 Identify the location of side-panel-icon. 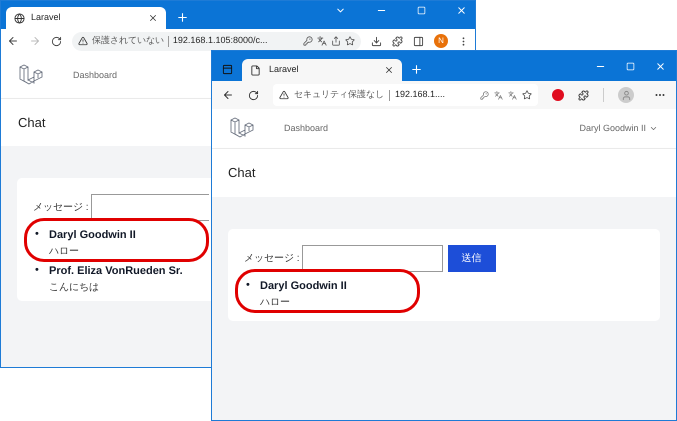
(418, 41).